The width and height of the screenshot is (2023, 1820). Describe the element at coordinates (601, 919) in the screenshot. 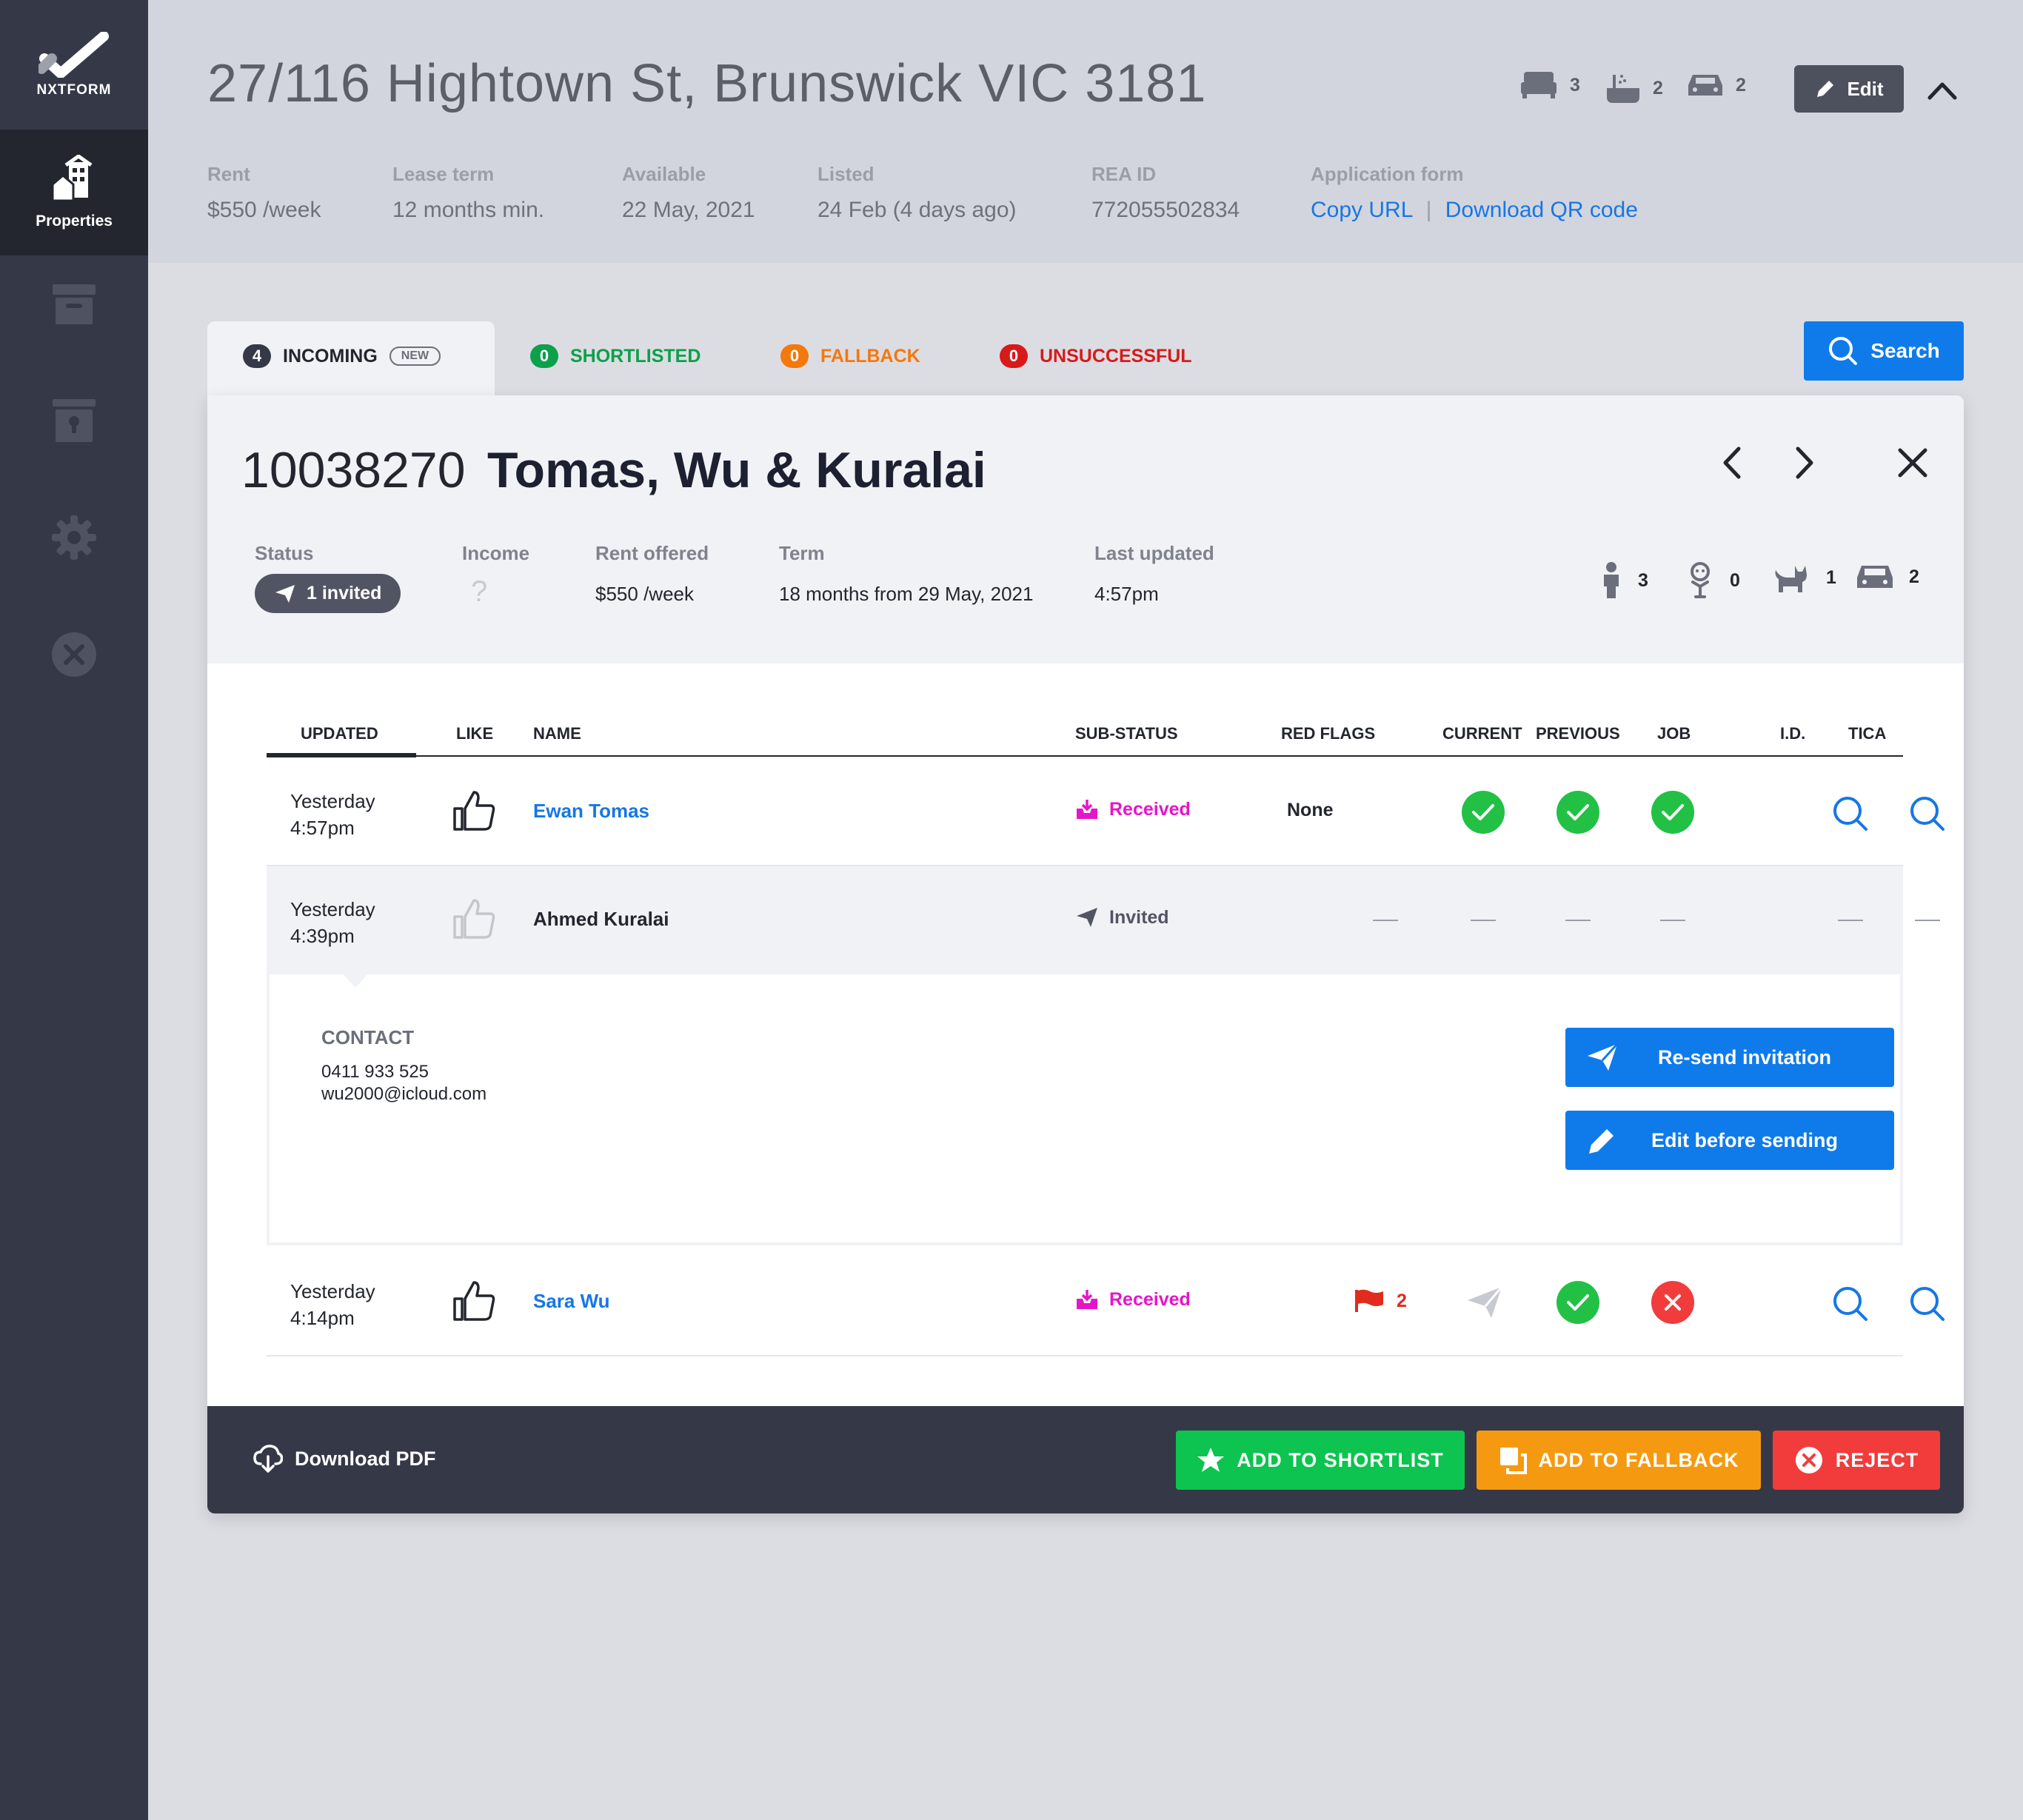

I see `applicant-name: Ahmed Kuralai` at that location.